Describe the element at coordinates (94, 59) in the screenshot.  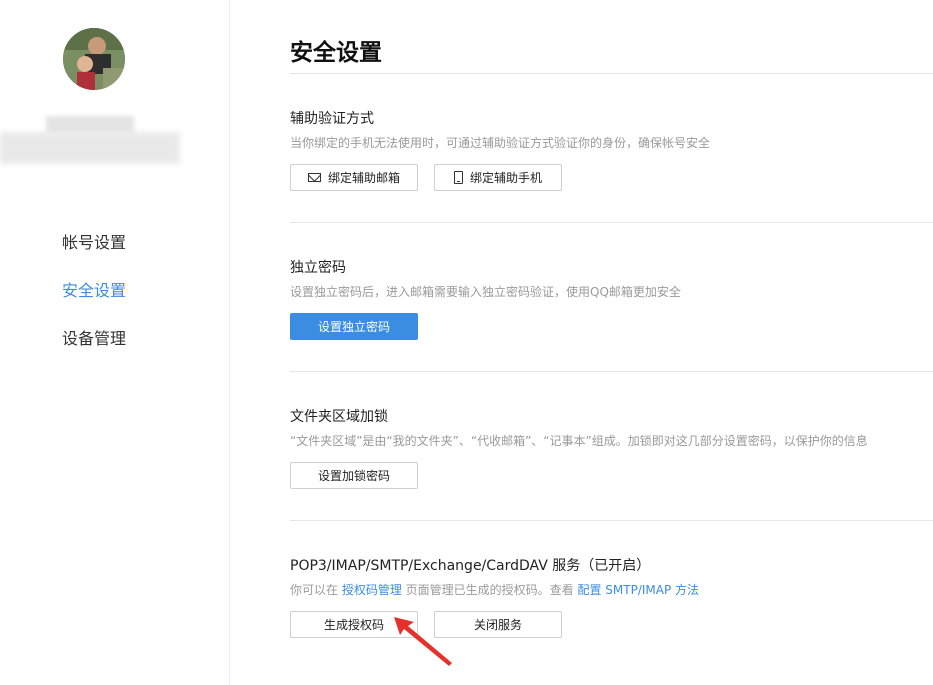
I see `avatar` at that location.